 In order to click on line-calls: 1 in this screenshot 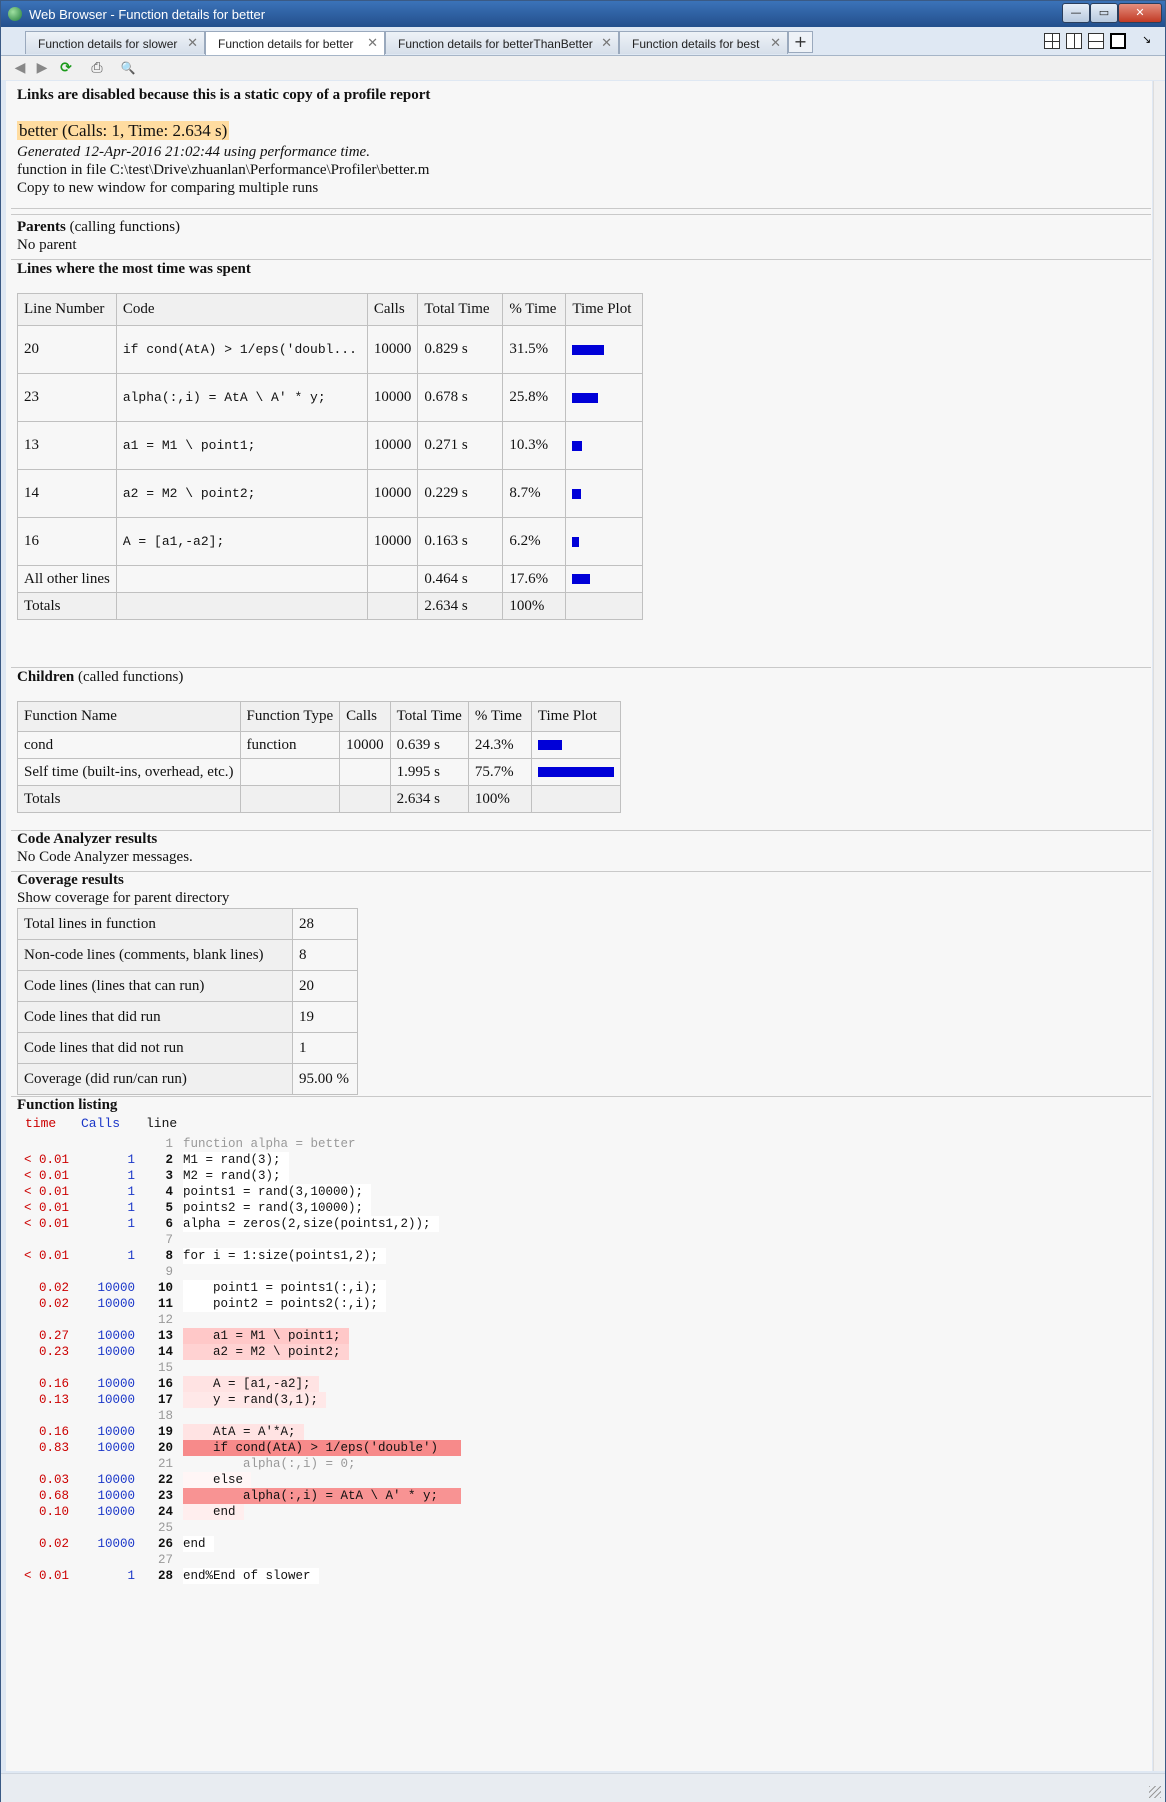, I will do `click(131, 1208)`.